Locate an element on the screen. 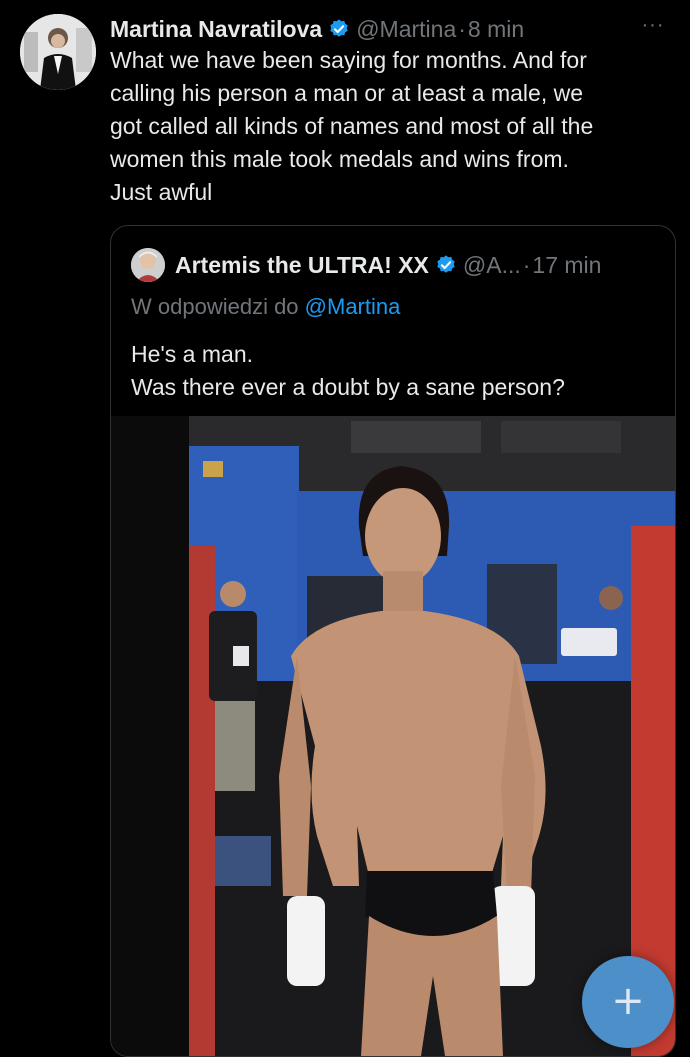  compose-button: + is located at coordinates (628, 1002).